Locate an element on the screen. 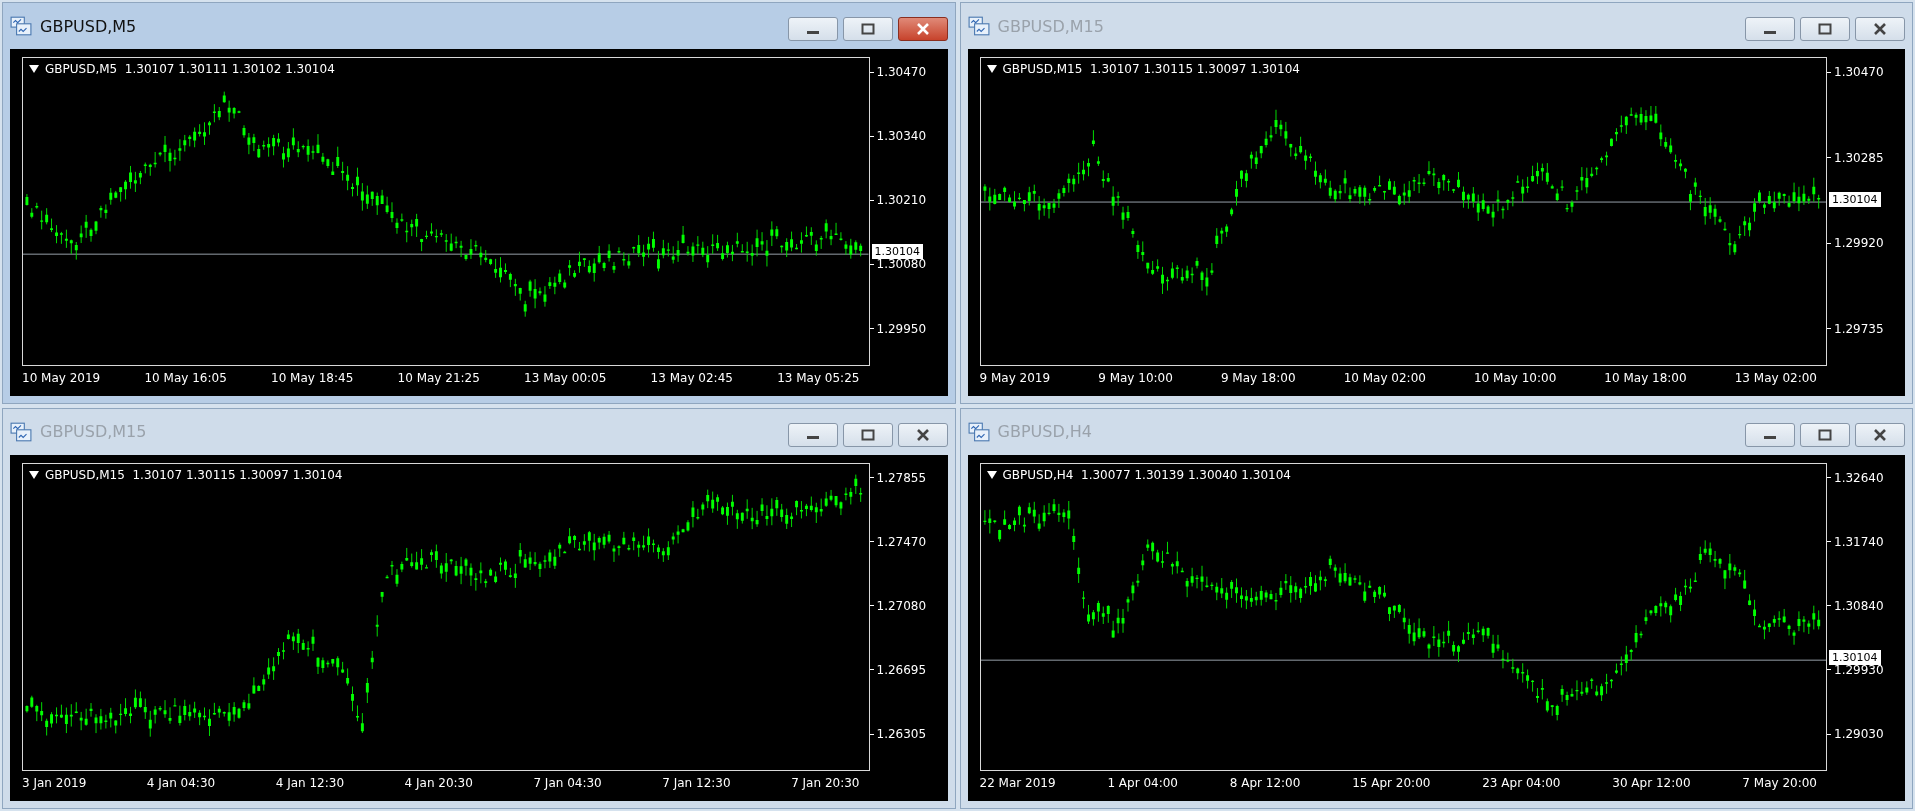 The width and height of the screenshot is (1915, 811). time-axis-label: 10 May 10:00 is located at coordinates (1515, 378).